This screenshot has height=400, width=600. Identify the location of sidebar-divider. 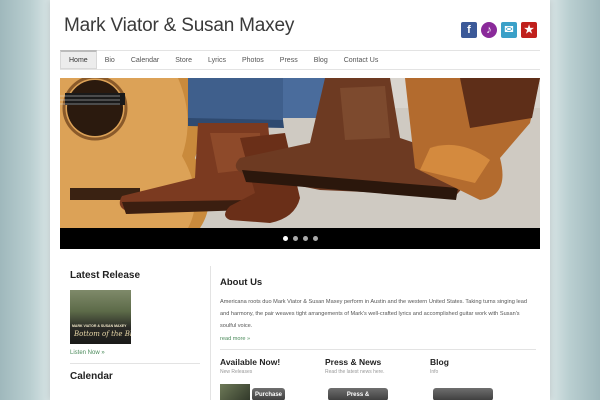
(135, 363).